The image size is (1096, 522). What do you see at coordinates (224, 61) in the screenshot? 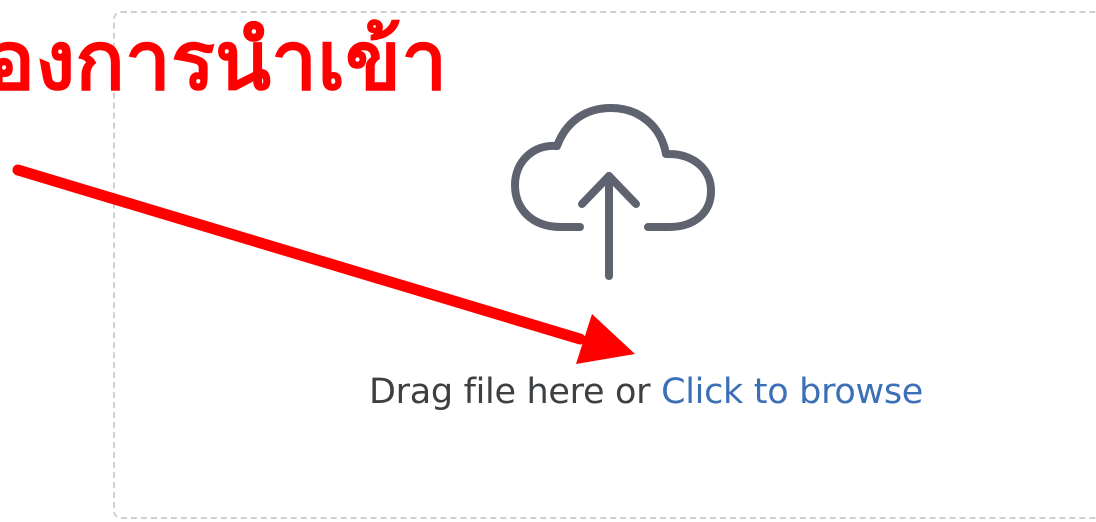
I see `annotation-label: ้องการนำเข้า` at bounding box center [224, 61].